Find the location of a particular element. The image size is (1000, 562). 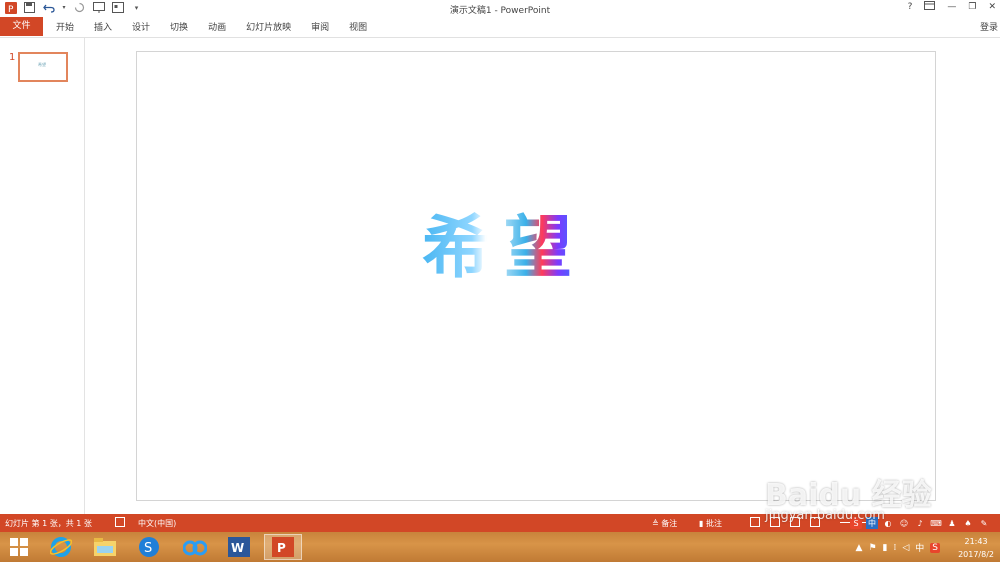

powerpoint-icon: P is located at coordinates (283, 547).